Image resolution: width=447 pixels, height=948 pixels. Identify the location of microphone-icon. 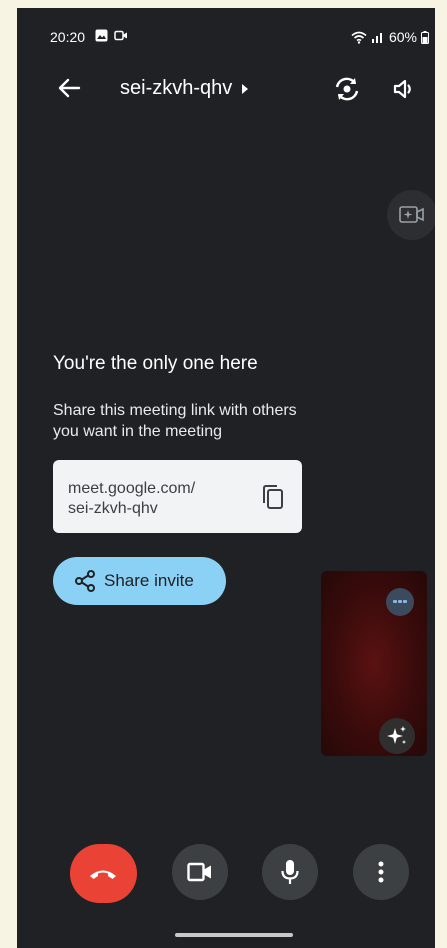
(290, 872).